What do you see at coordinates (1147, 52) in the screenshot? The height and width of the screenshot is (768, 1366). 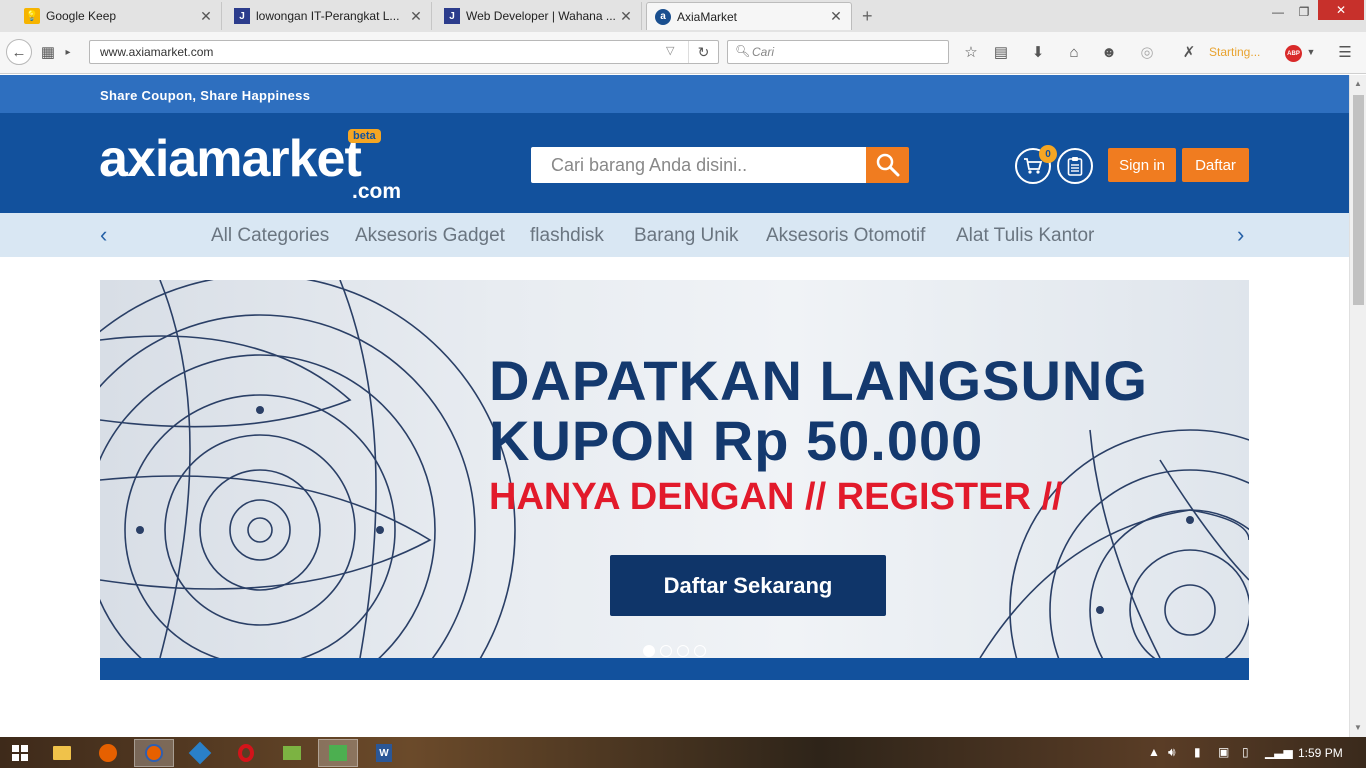 I see `pocket-icon: ◎` at bounding box center [1147, 52].